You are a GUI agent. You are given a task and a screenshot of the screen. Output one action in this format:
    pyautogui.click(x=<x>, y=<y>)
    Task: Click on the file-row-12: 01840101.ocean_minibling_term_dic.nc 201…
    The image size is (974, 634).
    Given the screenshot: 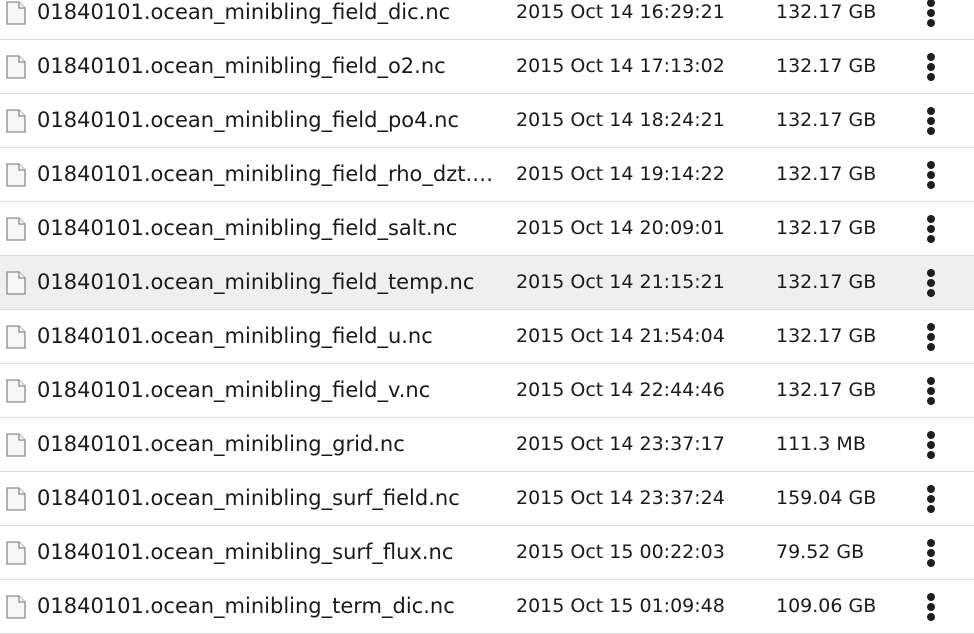 What is the action you would take?
    pyautogui.click(x=487, y=607)
    